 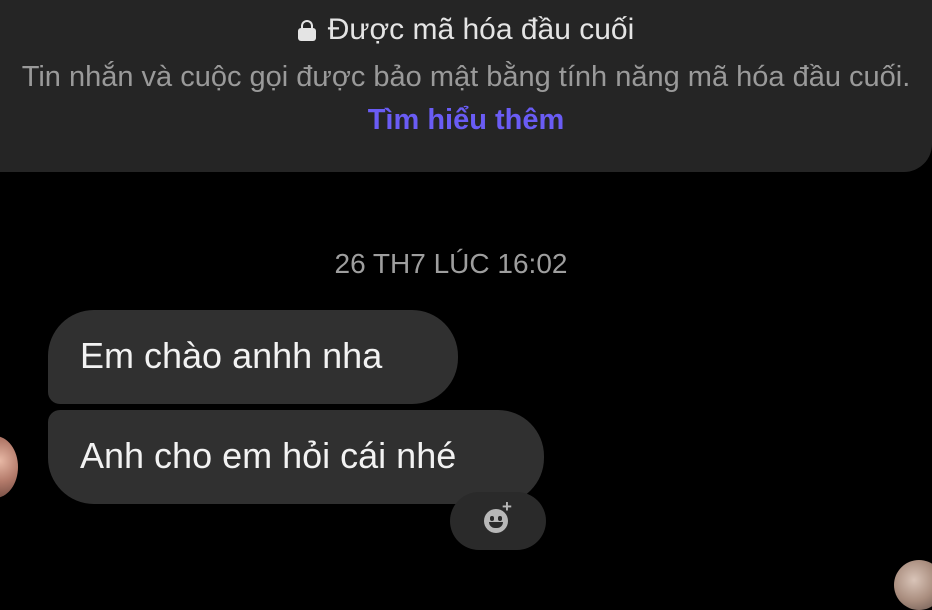 What do you see at coordinates (481, 29) in the screenshot?
I see `encryption-title: Được mã hóa đầu cuối` at bounding box center [481, 29].